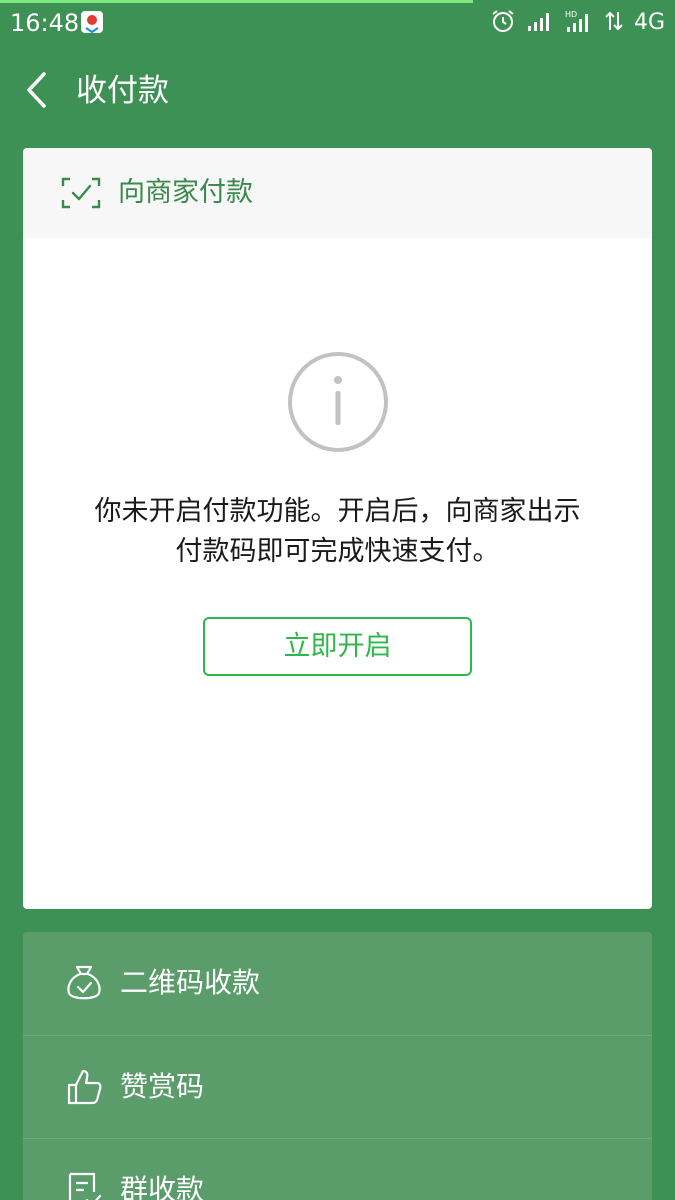  What do you see at coordinates (185, 192) in the screenshot?
I see `card-title: 向商家付款` at bounding box center [185, 192].